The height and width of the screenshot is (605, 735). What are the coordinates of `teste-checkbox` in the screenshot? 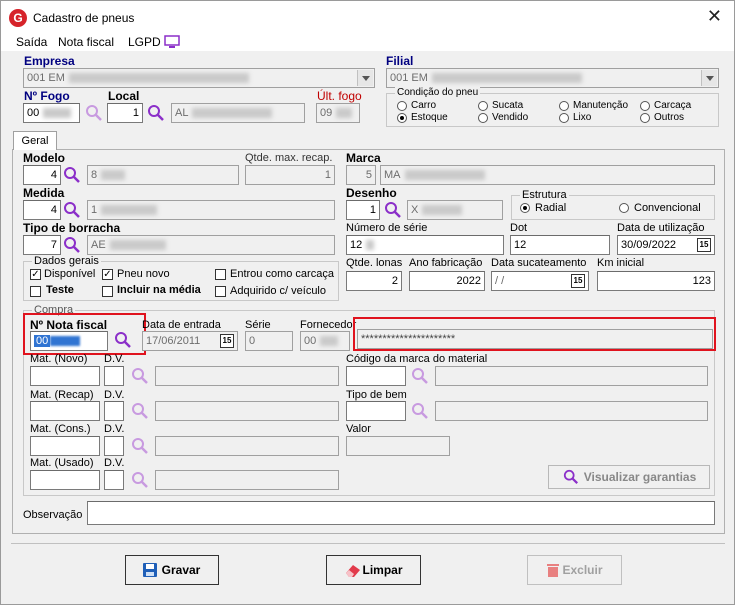 It's located at (35, 291).